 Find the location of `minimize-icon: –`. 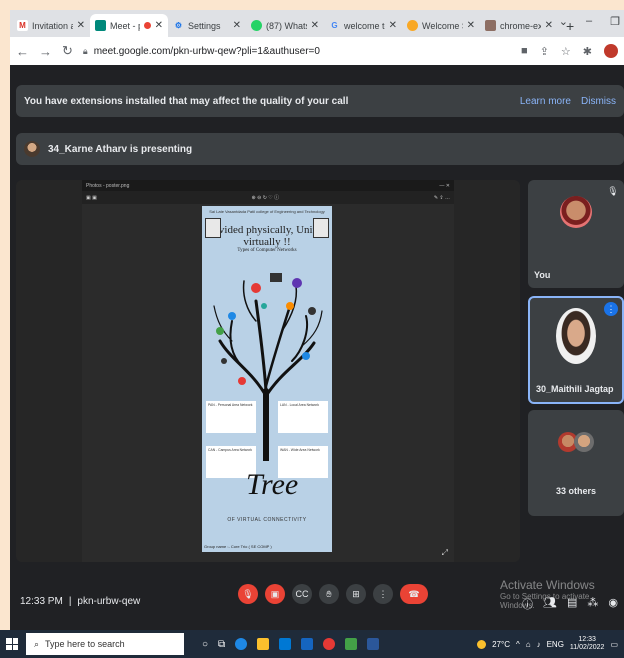

minimize-icon: – is located at coordinates (589, 21).